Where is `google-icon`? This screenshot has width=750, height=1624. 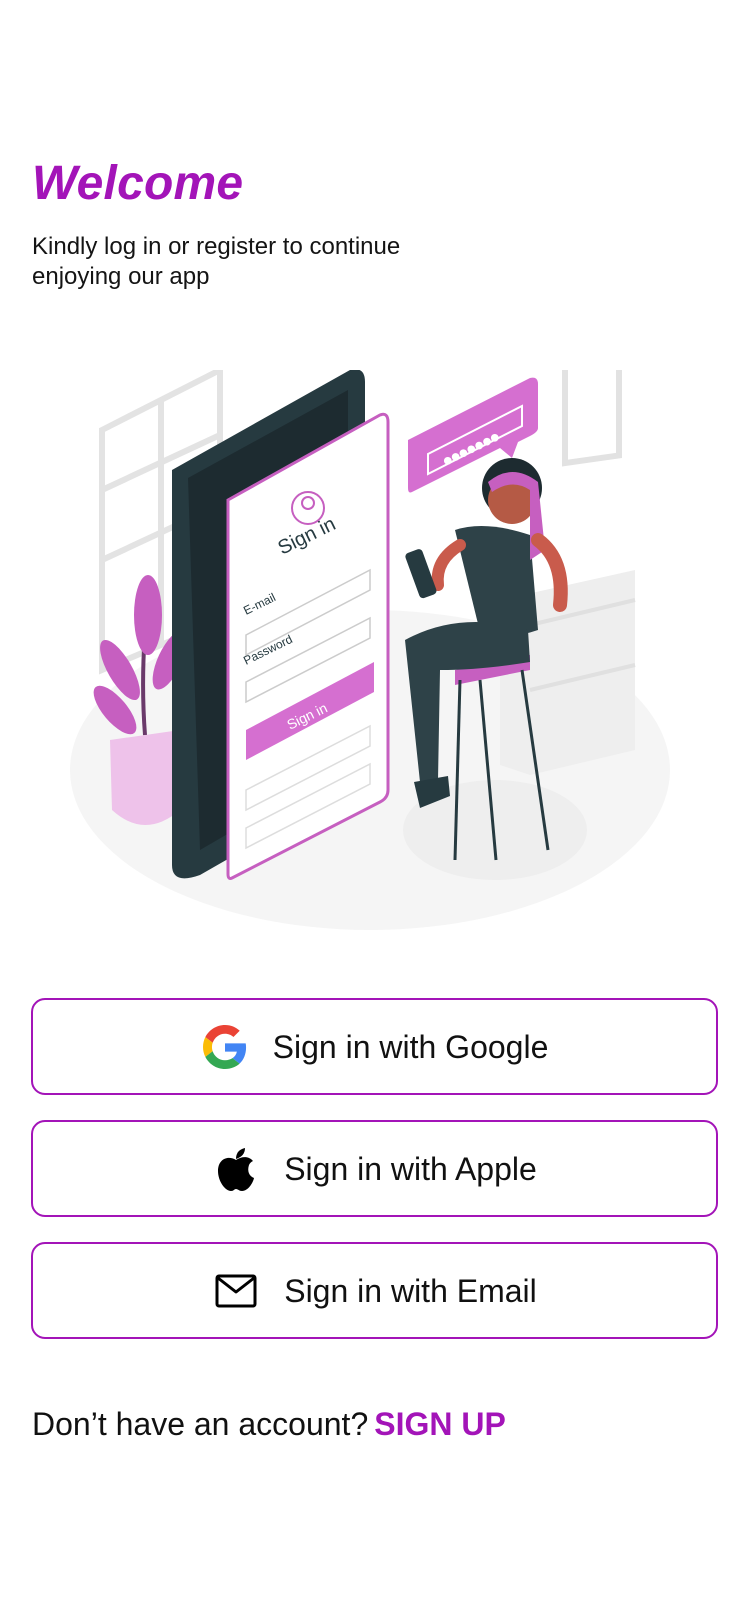 google-icon is located at coordinates (225, 1047).